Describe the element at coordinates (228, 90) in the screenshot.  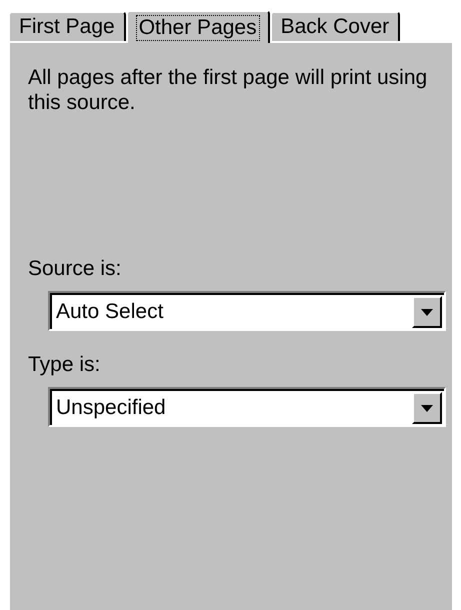
I see `description-text: All pages after the first page will print using this source.` at that location.